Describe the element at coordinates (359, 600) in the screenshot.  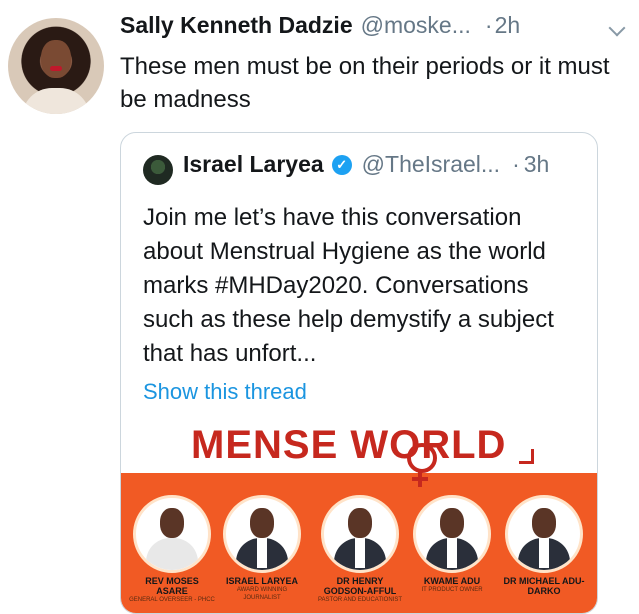
I see `guest-role: PASTOR AND EDUCATIONIST` at that location.